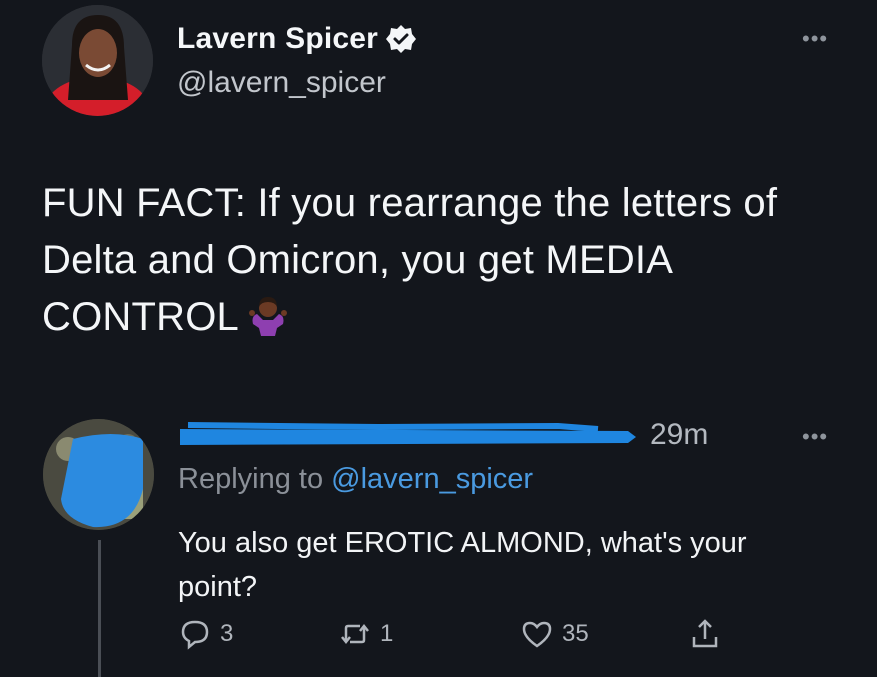 This screenshot has height=677, width=877. I want to click on author-name-text: Lavern Spicer, so click(277, 39).